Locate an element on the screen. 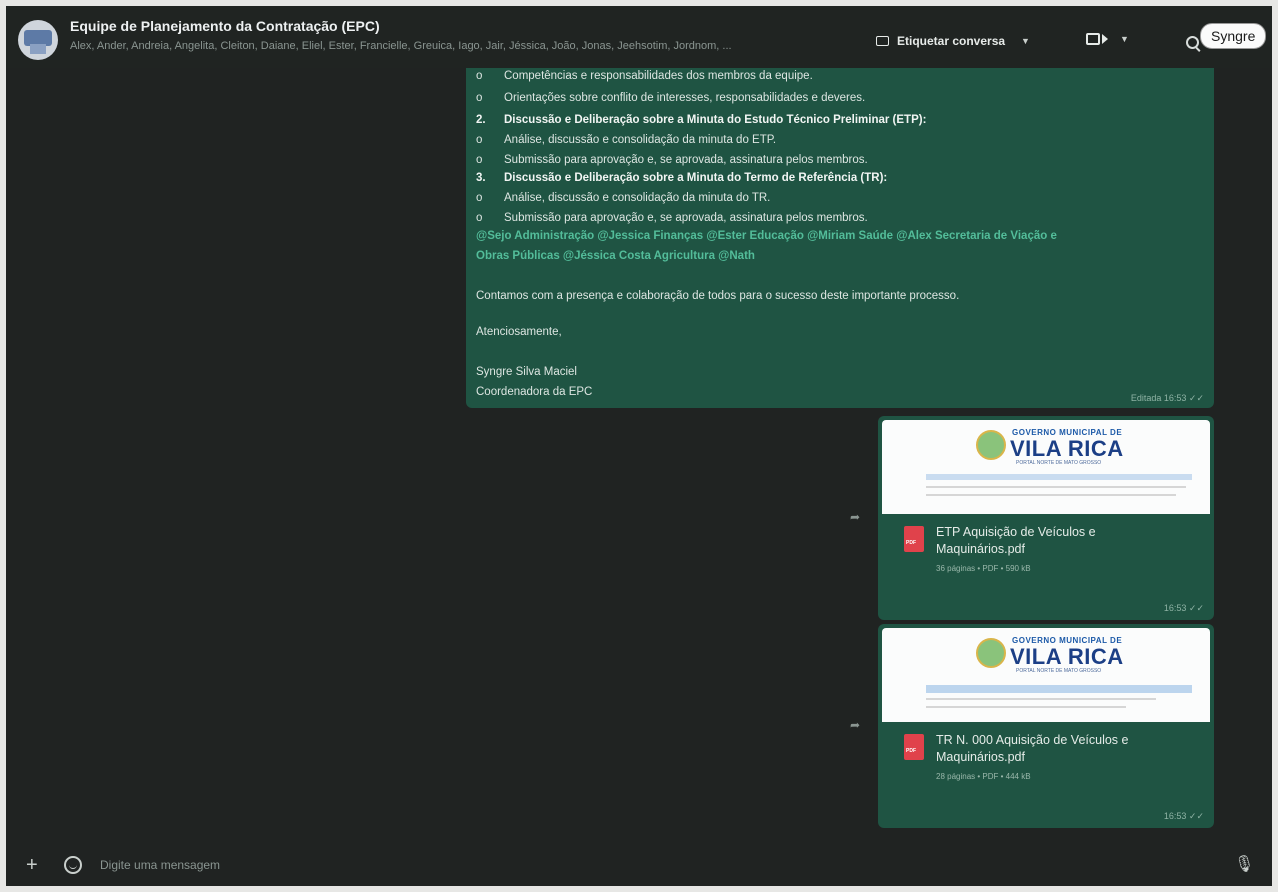 The image size is (1278, 892). document-info: 36 páginas • PDF • 590 kB is located at coordinates (983, 568).